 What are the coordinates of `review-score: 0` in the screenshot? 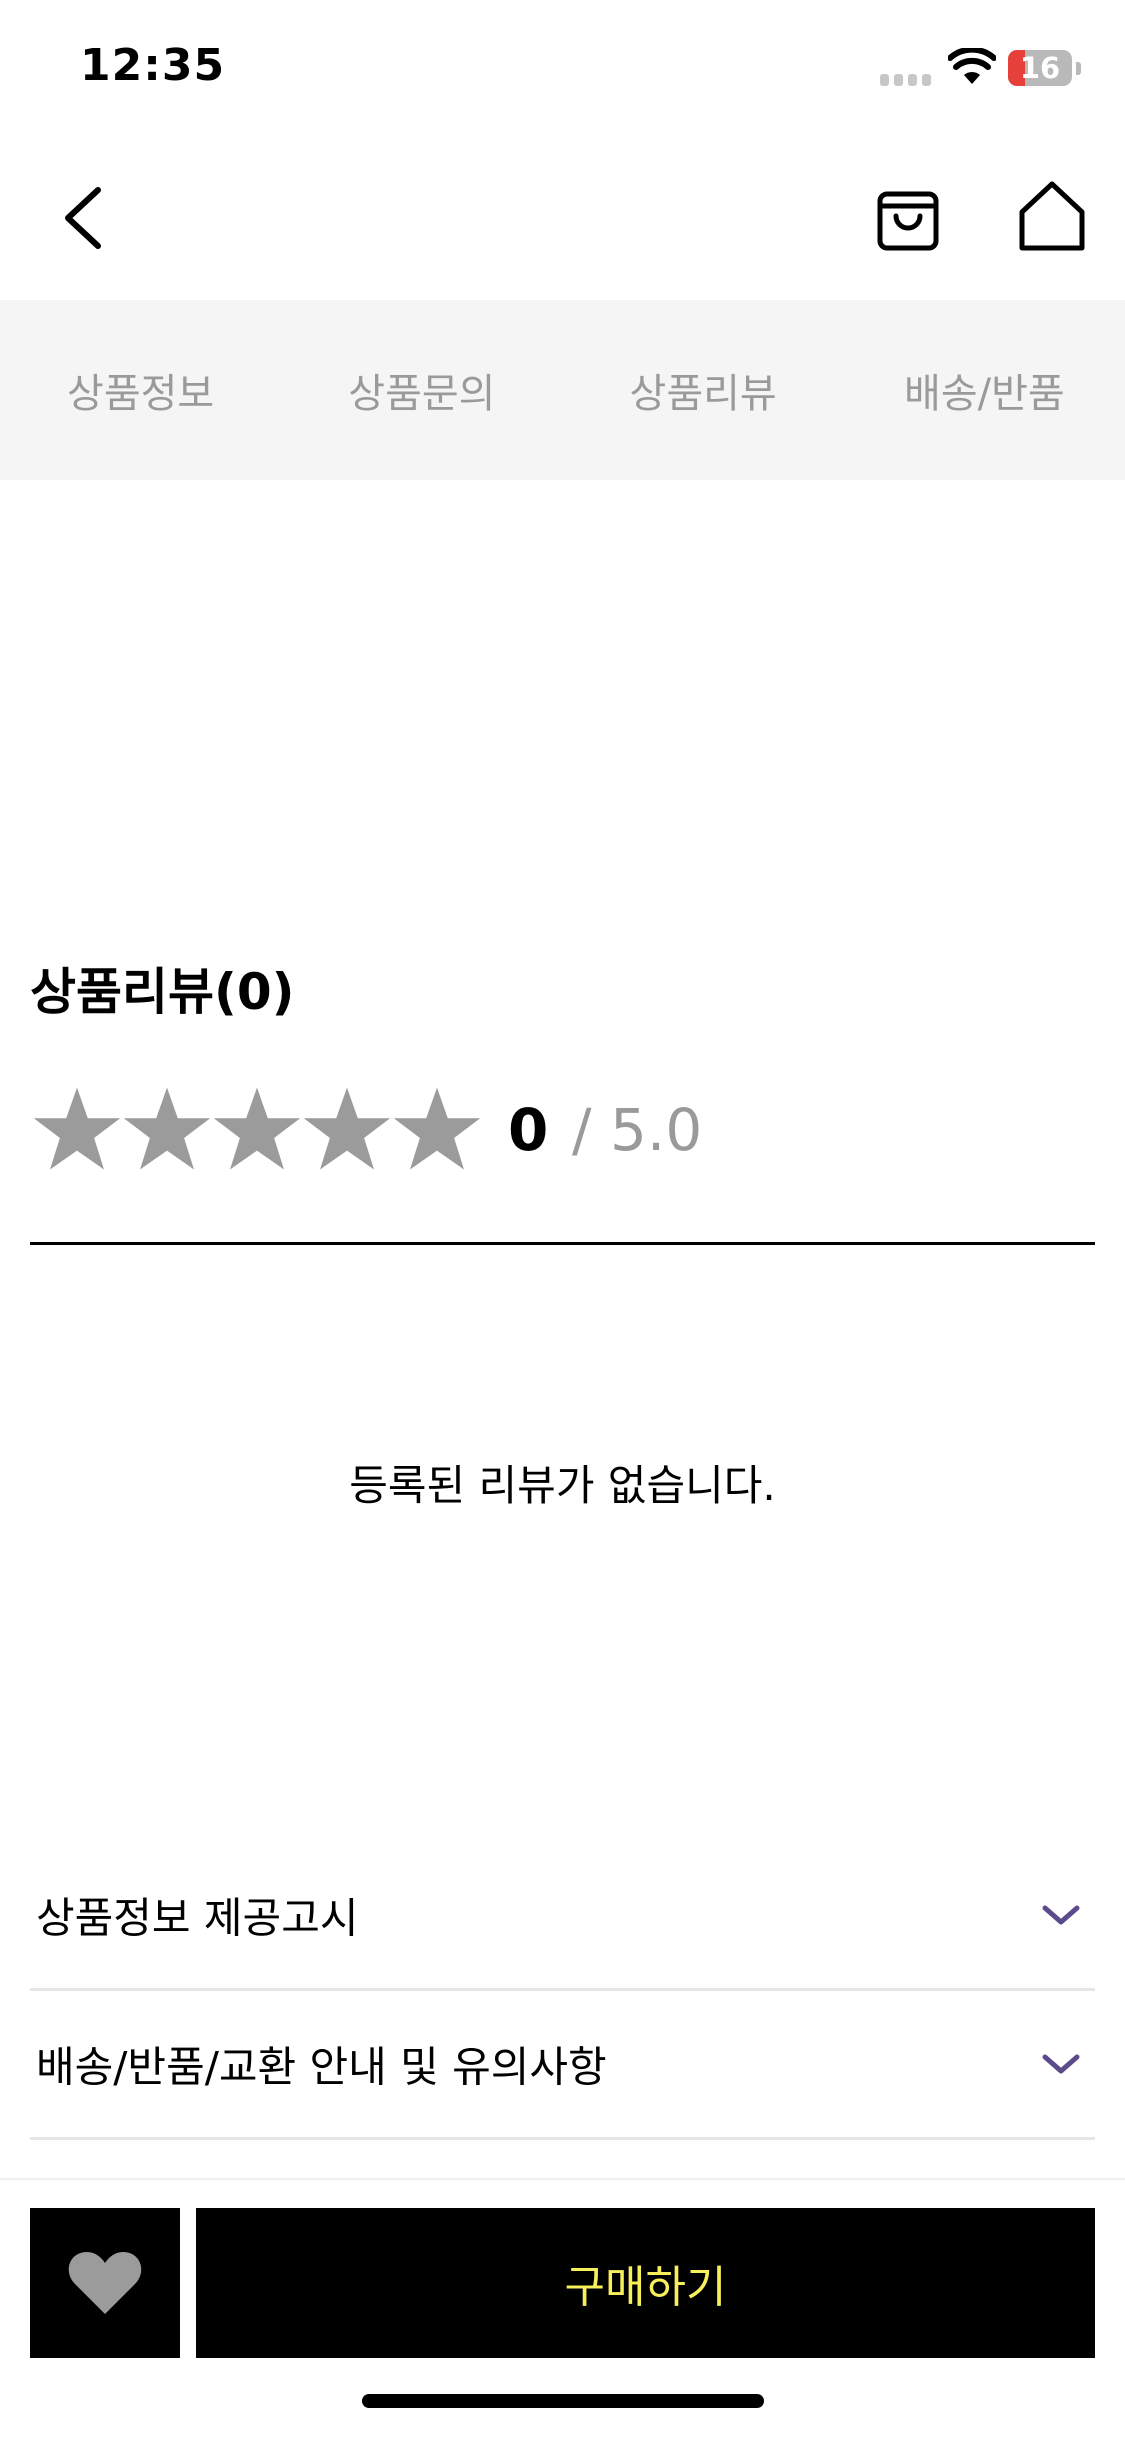 It's located at (528, 1130).